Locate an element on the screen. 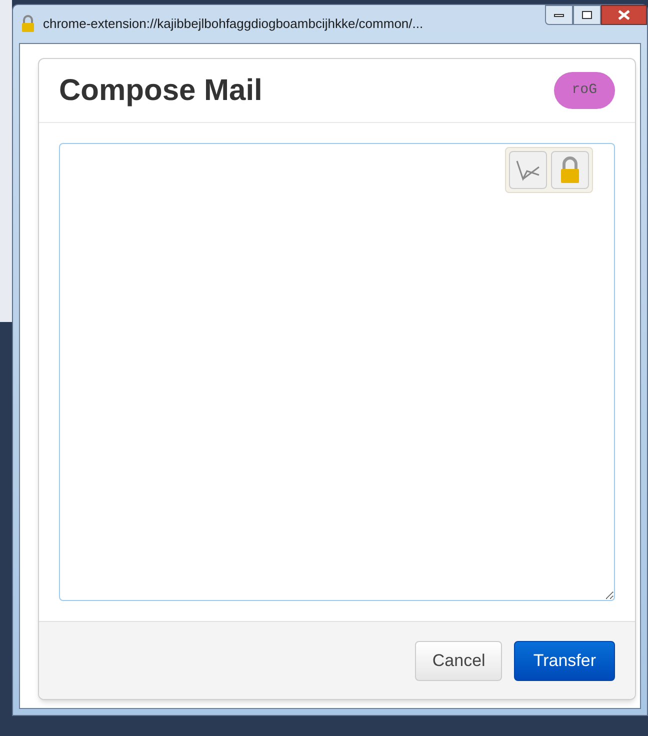  minimize-button is located at coordinates (559, 15).